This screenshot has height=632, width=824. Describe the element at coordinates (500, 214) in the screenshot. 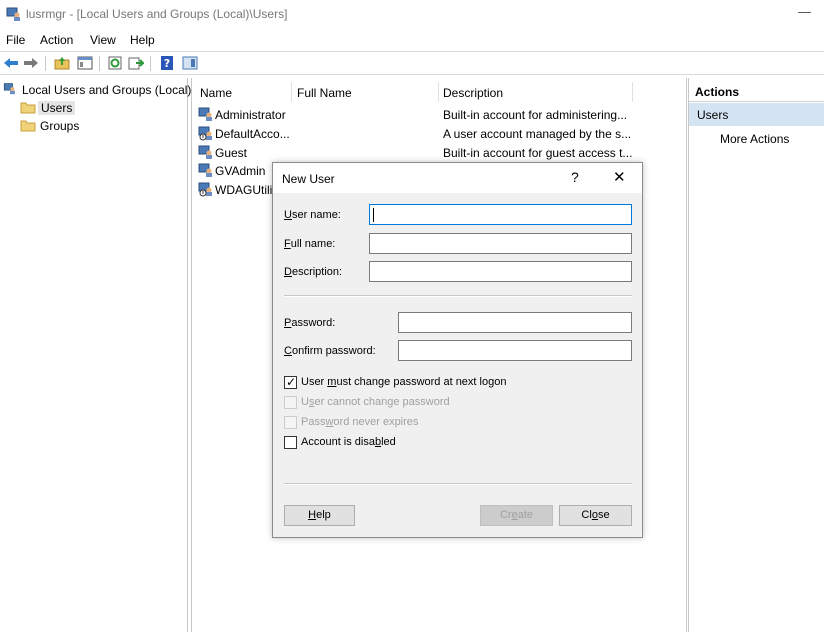

I see `user-name-field` at that location.